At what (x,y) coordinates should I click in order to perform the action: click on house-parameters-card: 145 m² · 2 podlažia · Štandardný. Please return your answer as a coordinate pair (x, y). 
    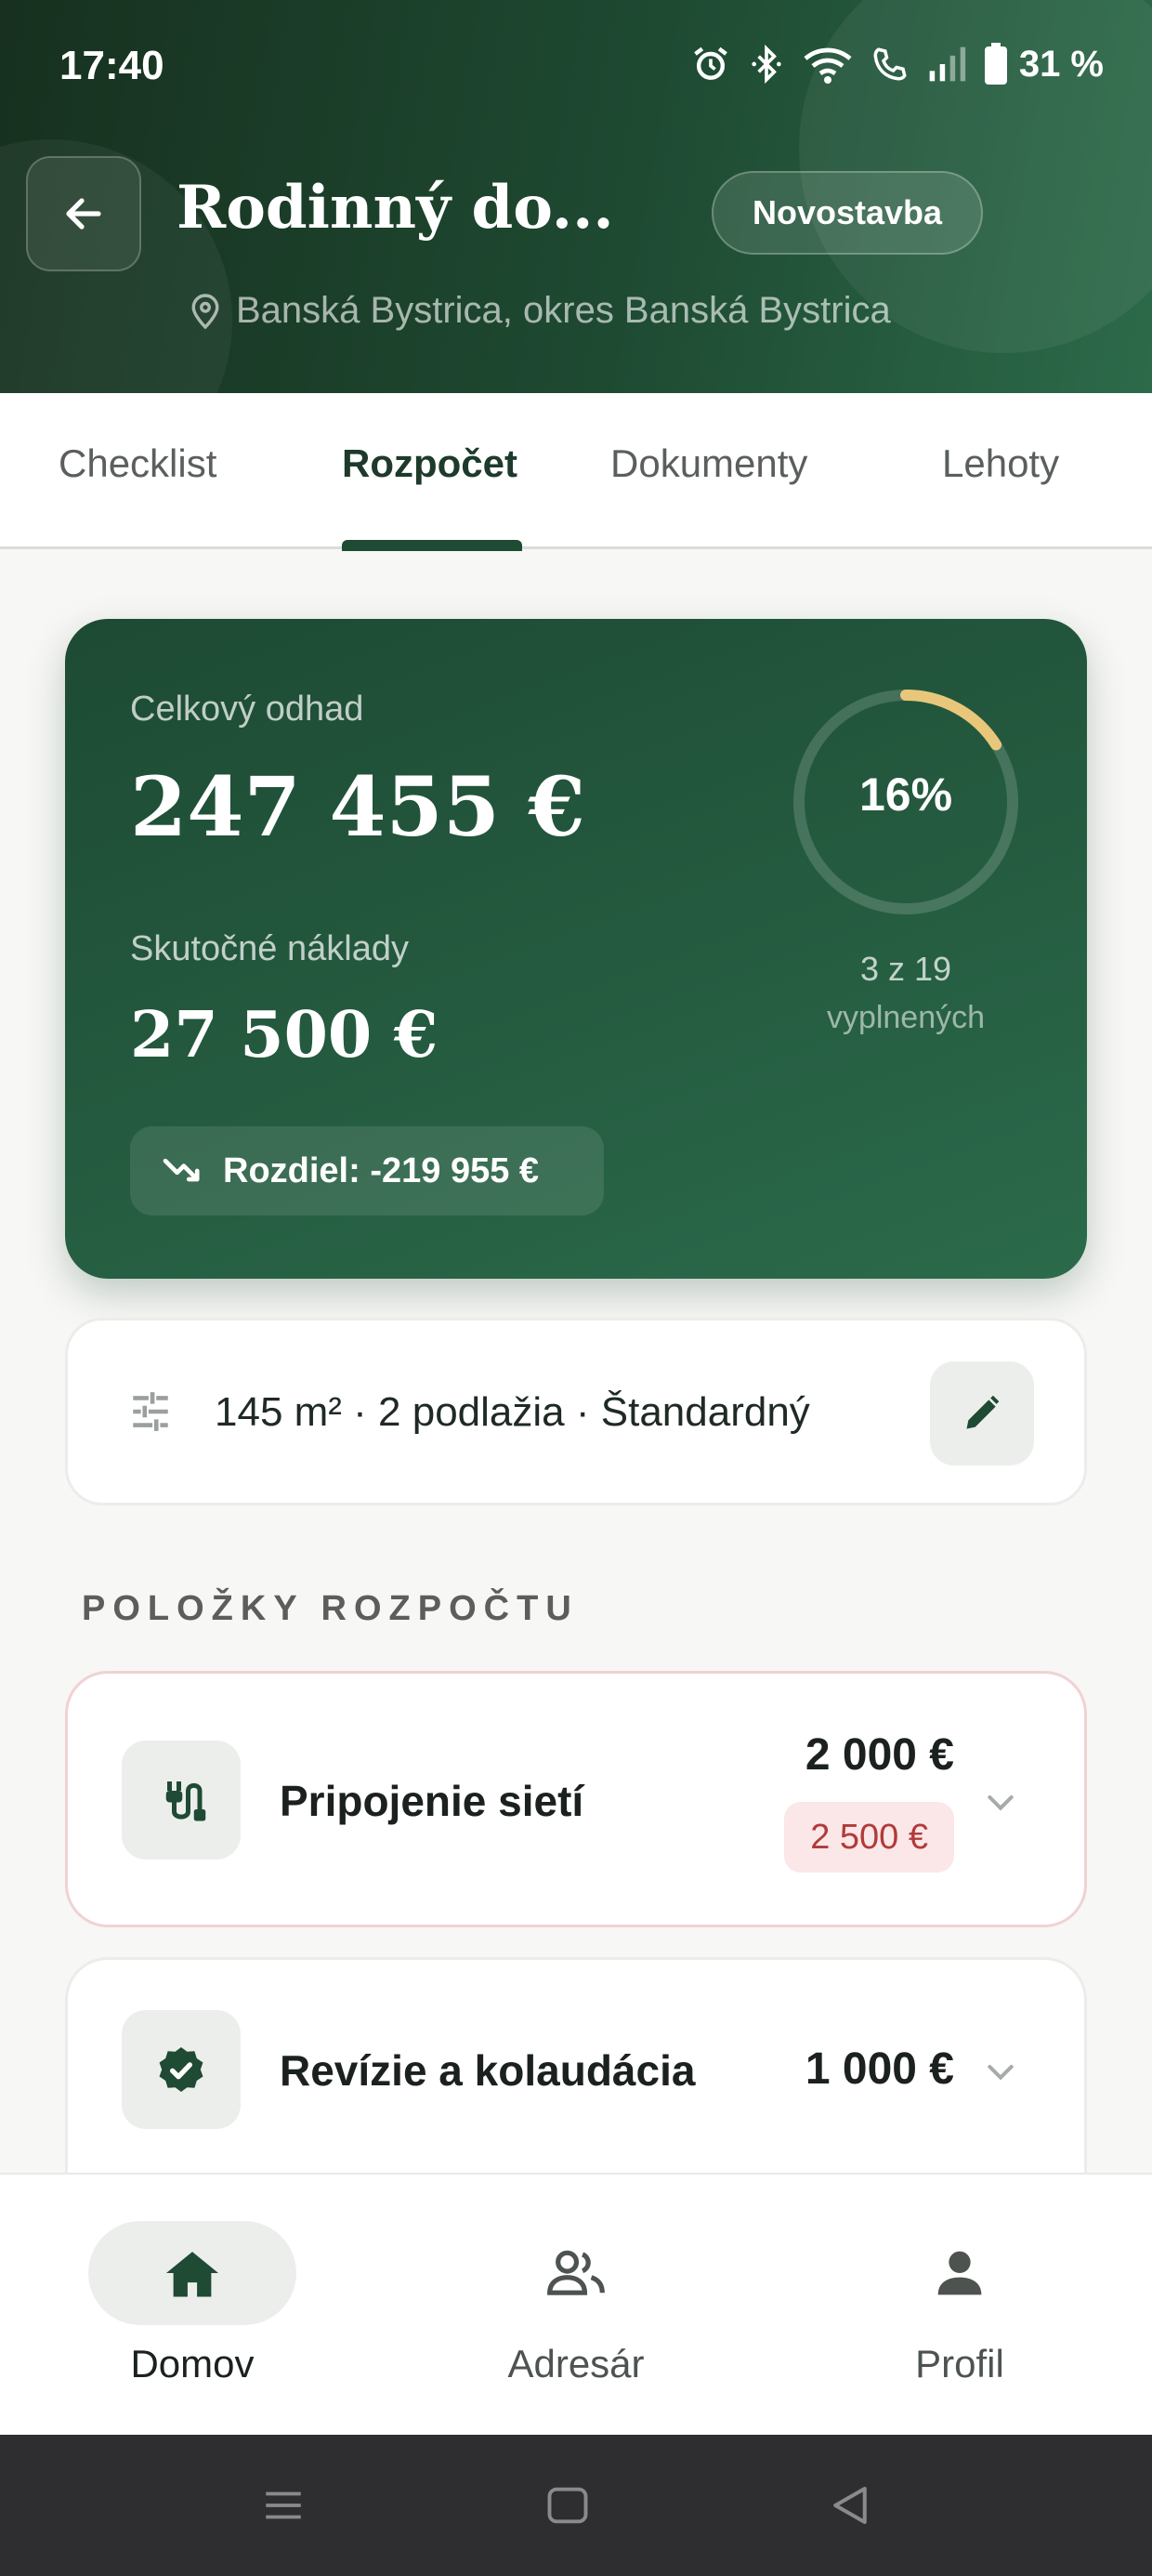
    Looking at the image, I should click on (576, 1411).